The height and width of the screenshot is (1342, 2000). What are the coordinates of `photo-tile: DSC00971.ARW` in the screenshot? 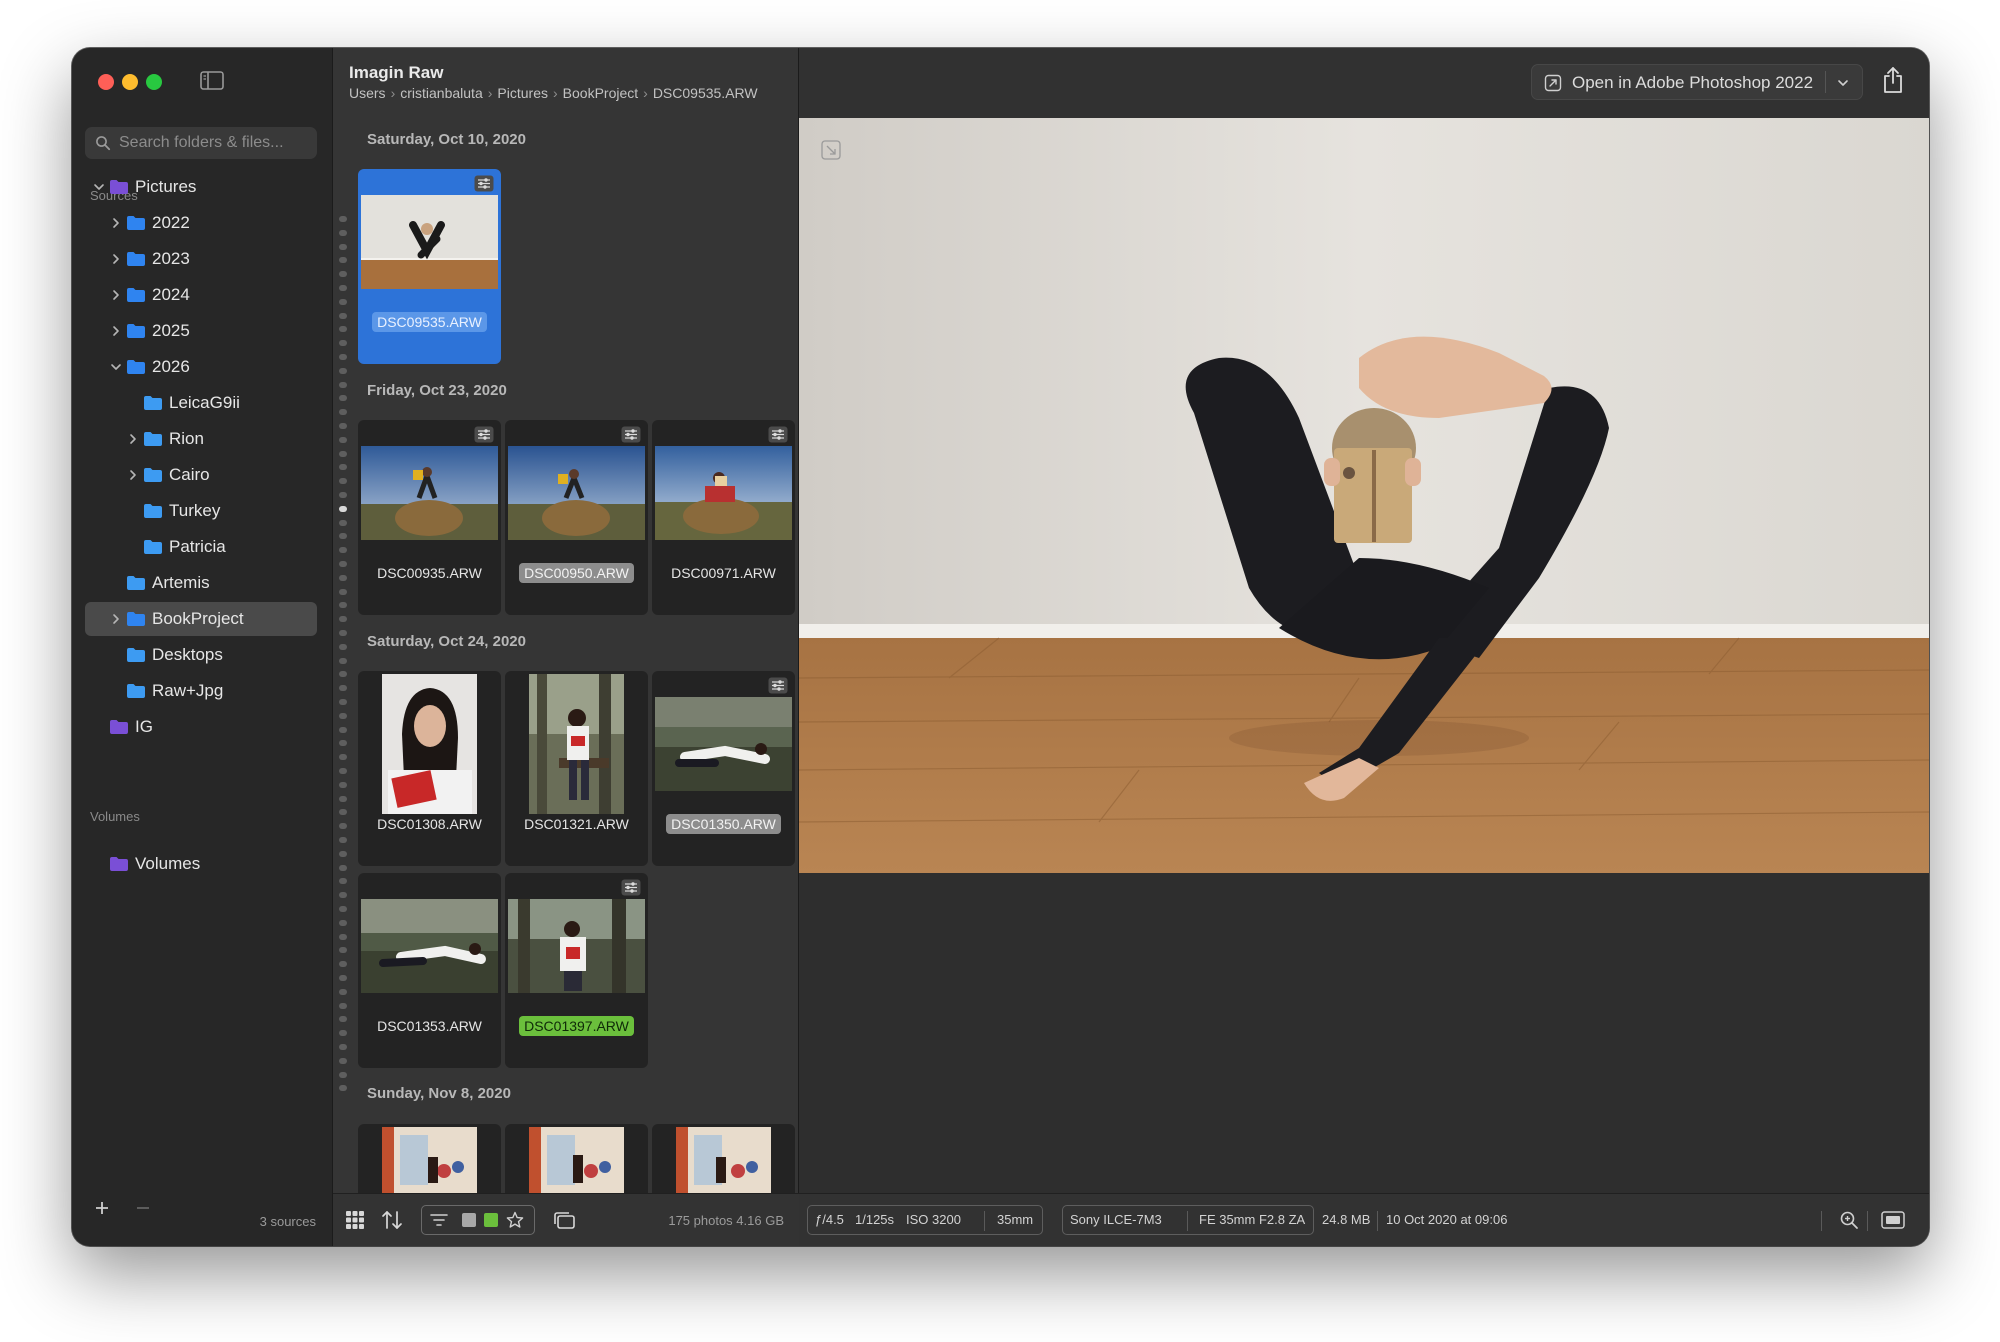 It's located at (723, 517).